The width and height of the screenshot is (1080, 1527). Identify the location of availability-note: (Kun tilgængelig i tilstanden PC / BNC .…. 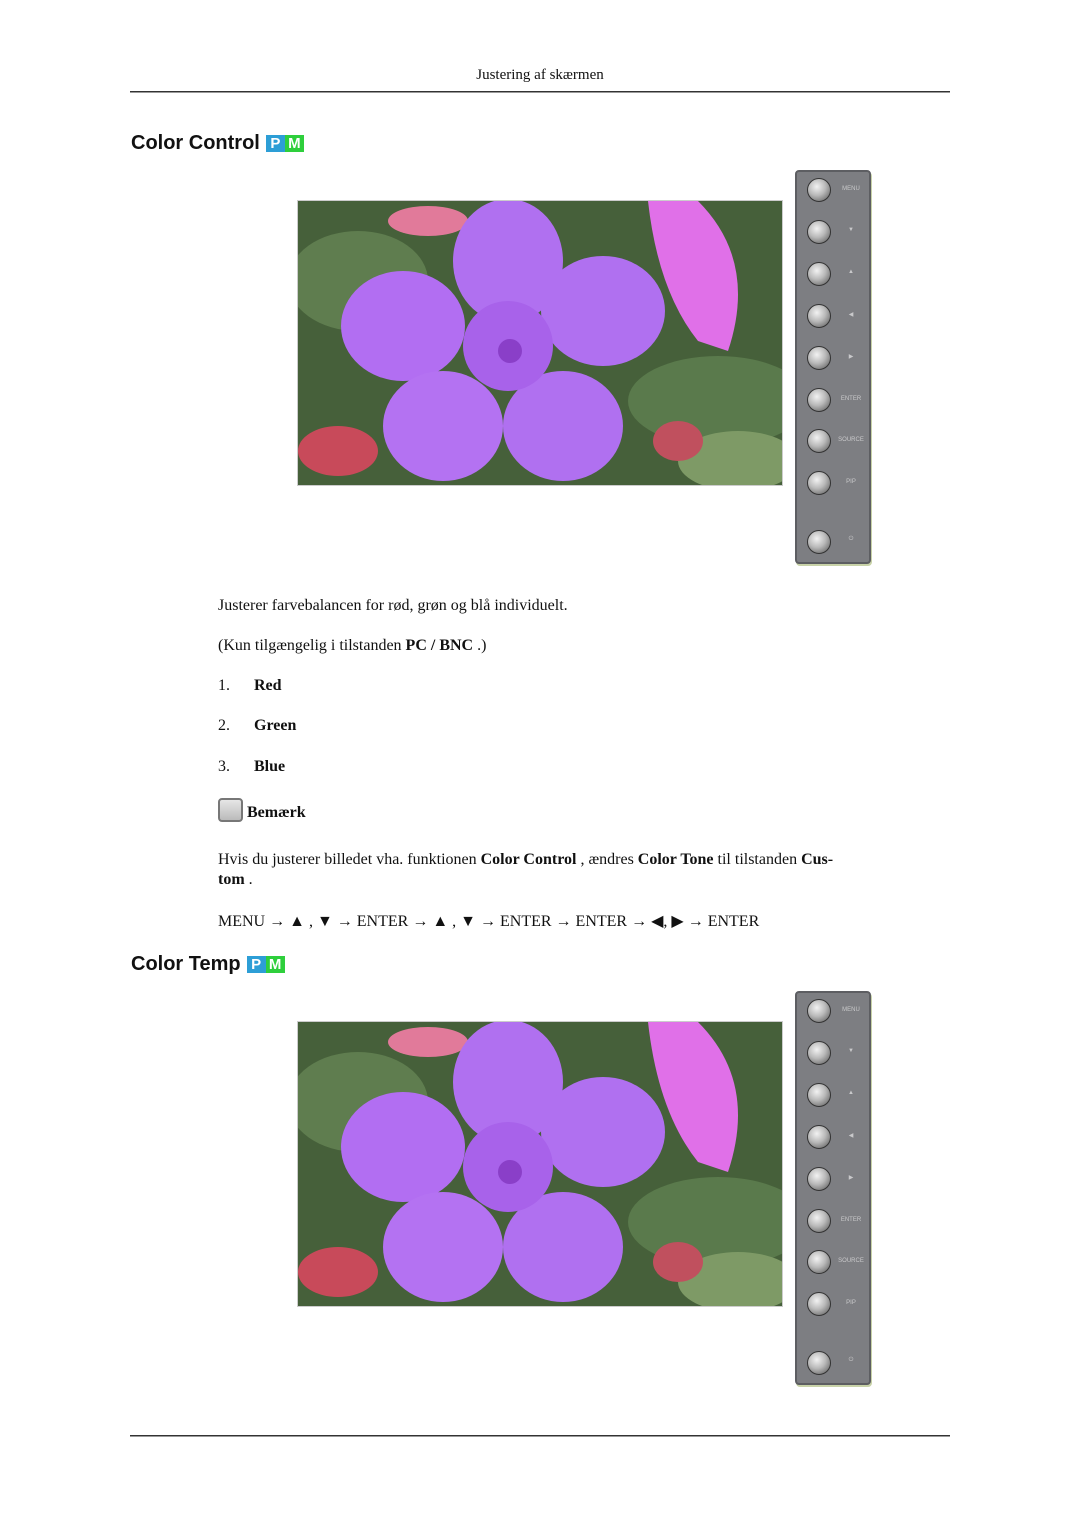
(352, 645).